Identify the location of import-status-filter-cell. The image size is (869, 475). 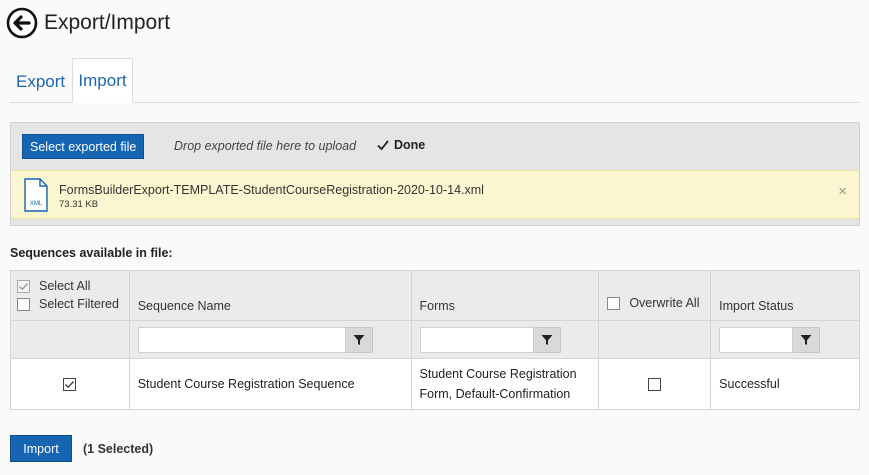
(785, 339).